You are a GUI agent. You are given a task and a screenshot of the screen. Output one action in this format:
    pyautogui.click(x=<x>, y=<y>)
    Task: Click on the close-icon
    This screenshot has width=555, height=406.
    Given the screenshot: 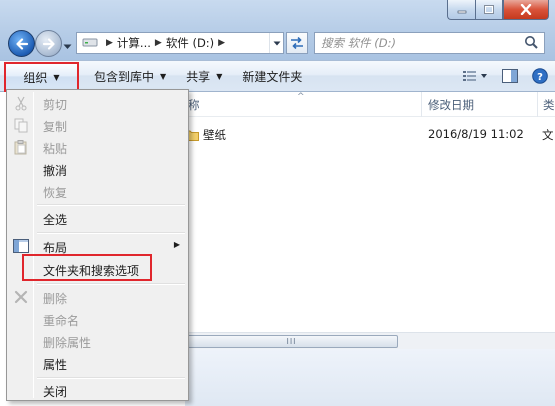 What is the action you would take?
    pyautogui.click(x=526, y=9)
    